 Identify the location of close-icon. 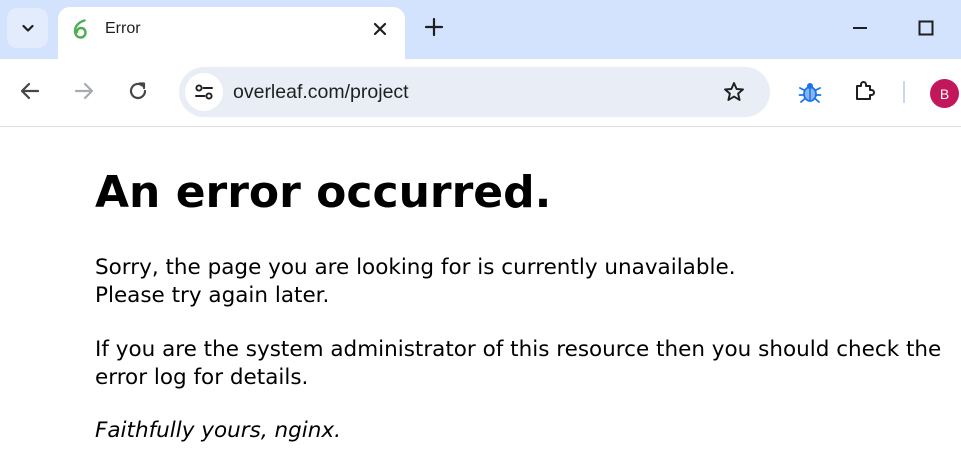
(380, 29).